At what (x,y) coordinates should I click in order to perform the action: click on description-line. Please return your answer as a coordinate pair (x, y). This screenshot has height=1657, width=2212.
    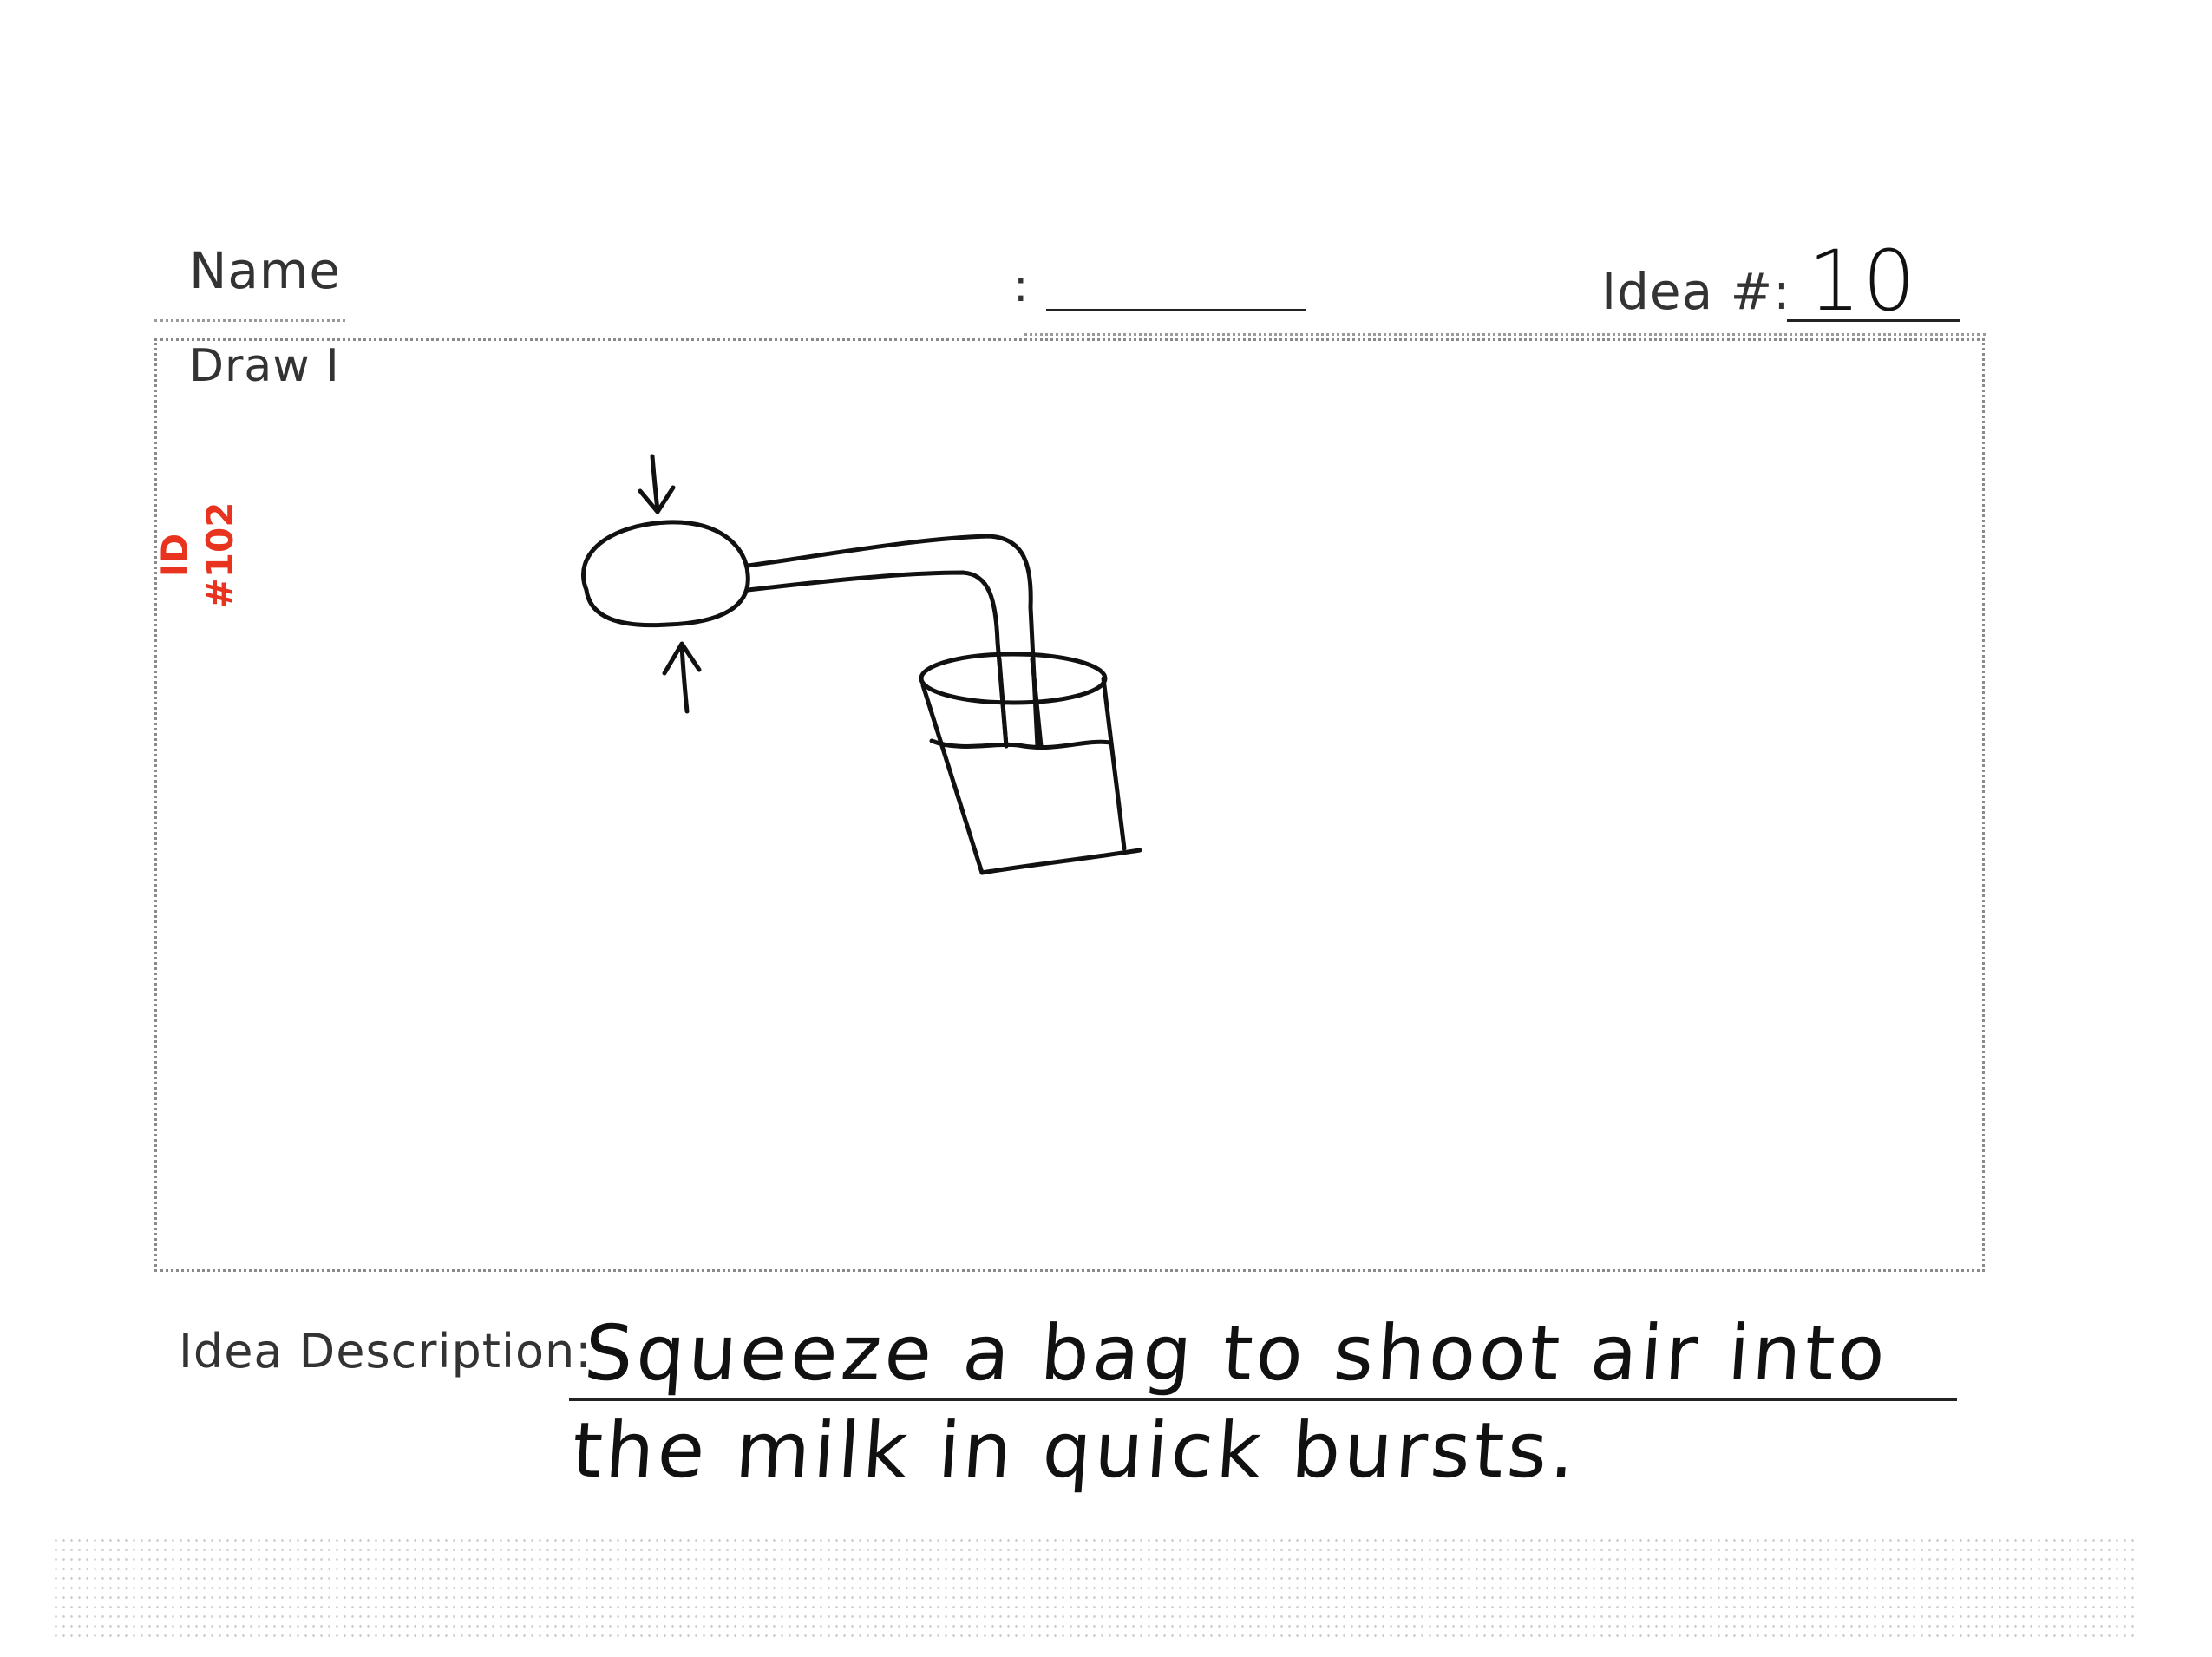
    Looking at the image, I should click on (1263, 1399).